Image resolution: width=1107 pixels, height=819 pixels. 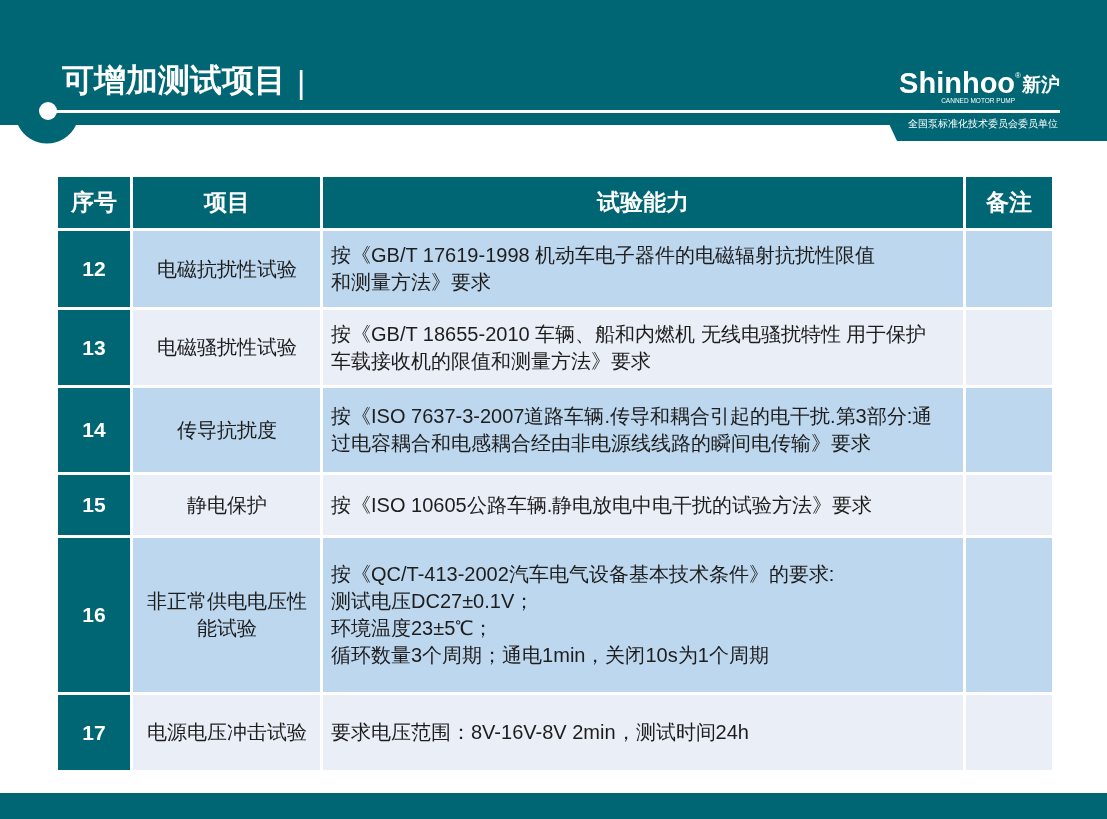 What do you see at coordinates (226, 269) in the screenshot?
I see `test-item: 电磁抗扰性试验` at bounding box center [226, 269].